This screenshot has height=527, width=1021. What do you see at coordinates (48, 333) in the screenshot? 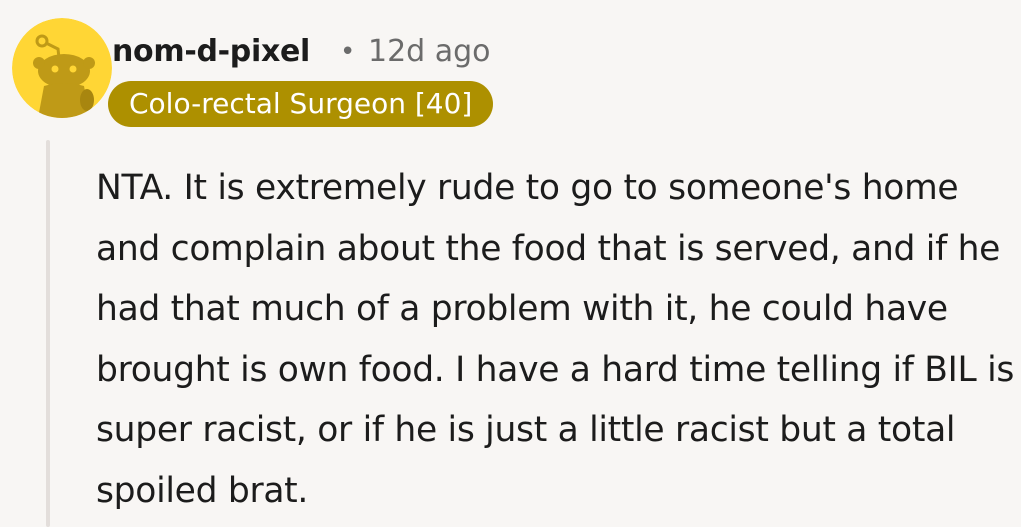
I see `thread-line` at bounding box center [48, 333].